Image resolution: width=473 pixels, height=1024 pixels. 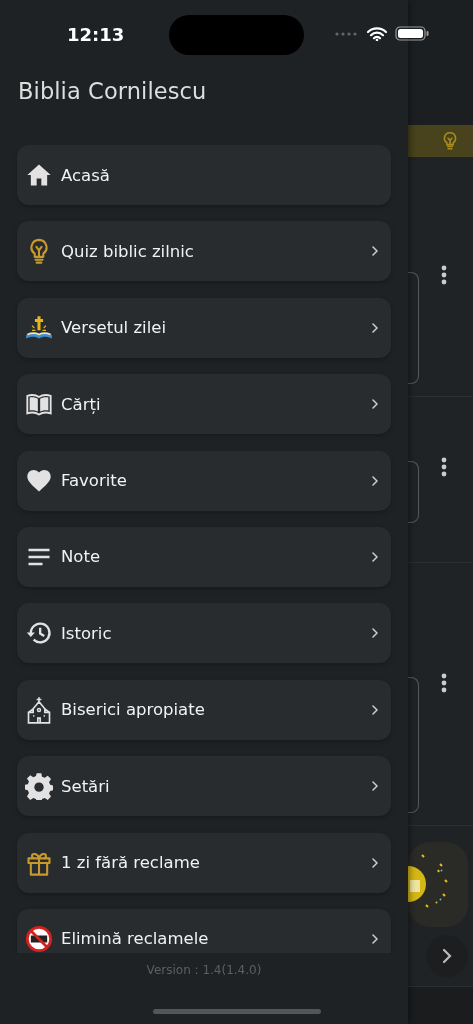 What do you see at coordinates (347, 33) in the screenshot?
I see `signal-icon` at bounding box center [347, 33].